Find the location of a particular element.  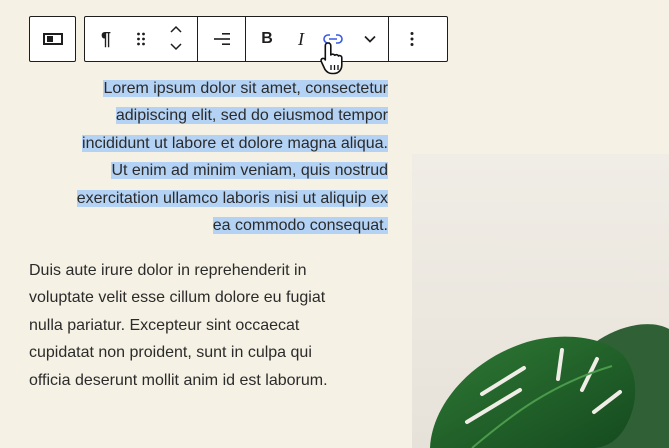

selected-text-line: adipiscing elit, sed do eiusmod tempor is located at coordinates (251, 116).